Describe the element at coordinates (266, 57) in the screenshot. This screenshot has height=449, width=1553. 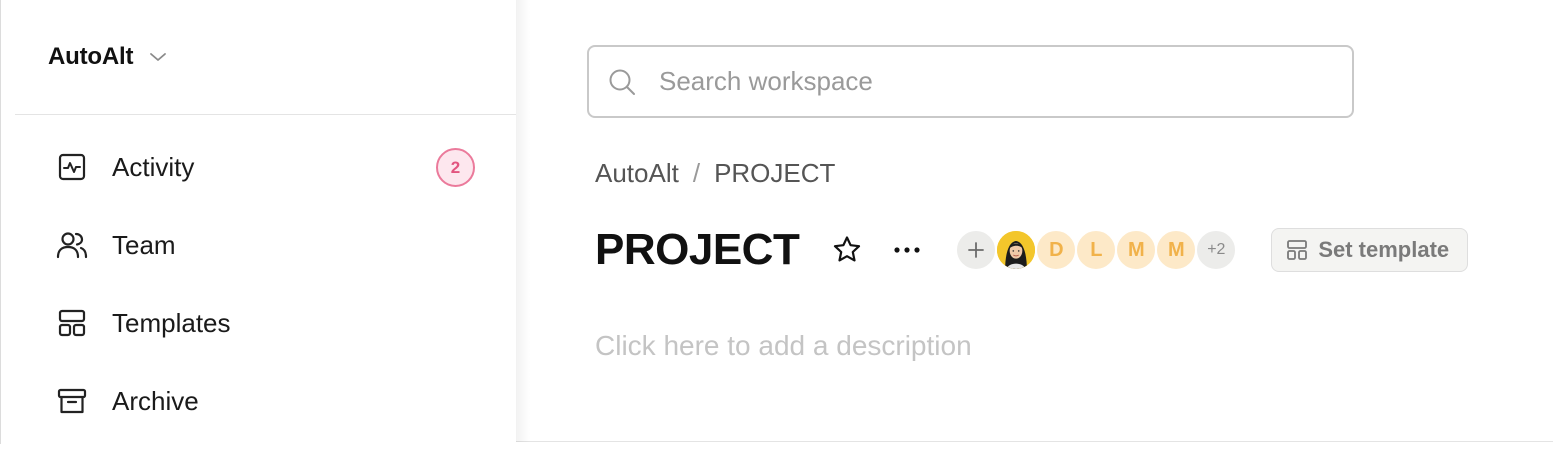
I see `workspace-switcher: AutoAlt` at that location.